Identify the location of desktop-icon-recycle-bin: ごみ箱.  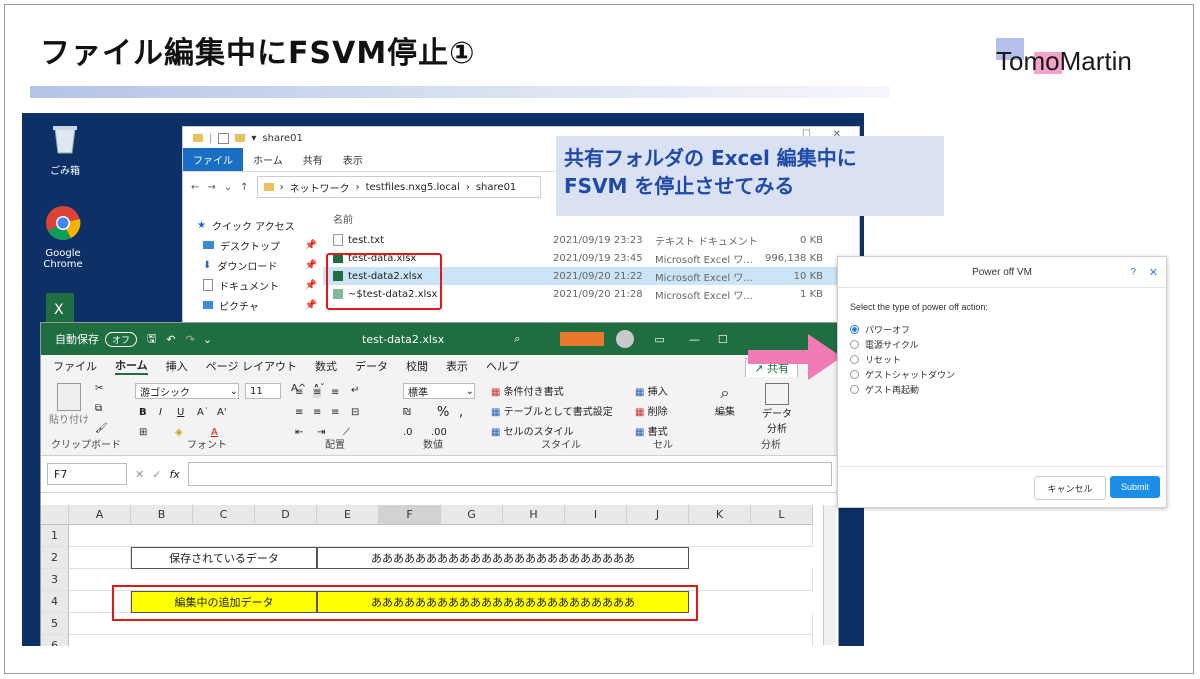
(65, 149).